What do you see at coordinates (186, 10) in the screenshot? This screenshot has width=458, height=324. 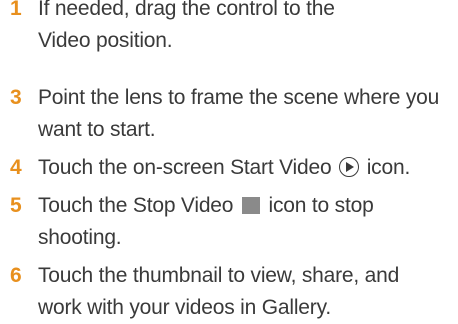 I see `step-text-line: If needed, drag the control to the` at bounding box center [186, 10].